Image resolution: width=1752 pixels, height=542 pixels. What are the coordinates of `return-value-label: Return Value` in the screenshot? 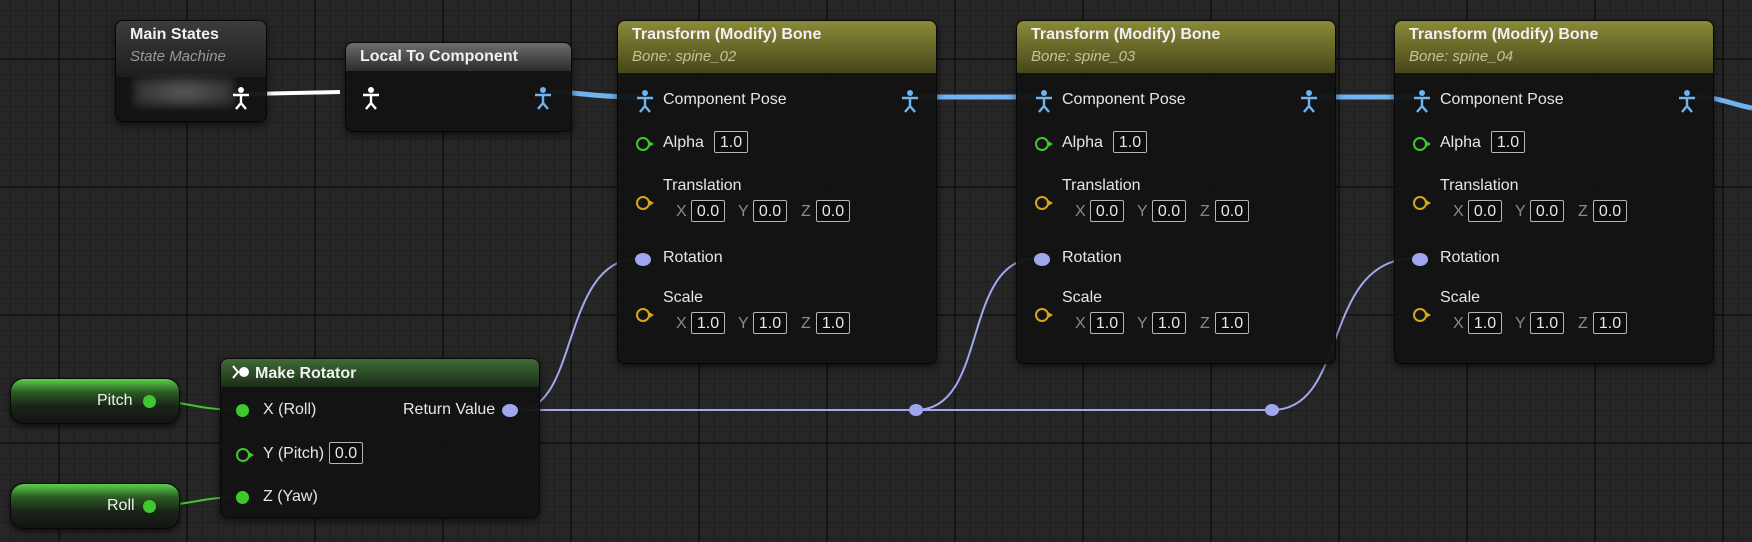 It's located at (449, 409).